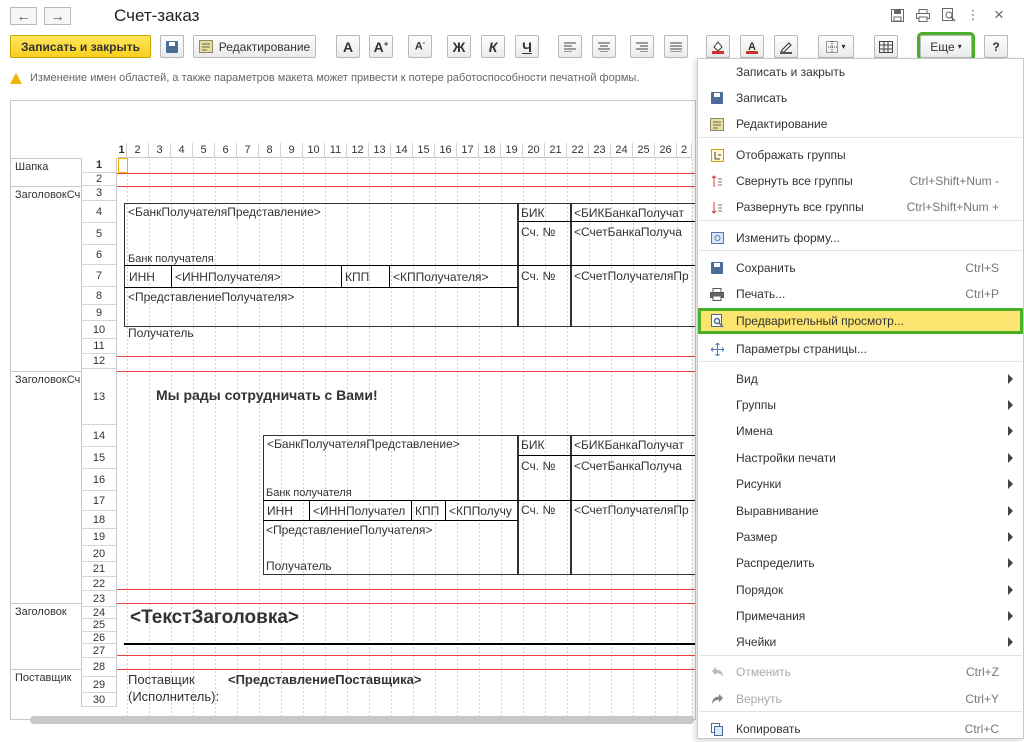 The height and width of the screenshot is (742, 1024). I want to click on kpp-label-2: КПП, so click(427, 511).